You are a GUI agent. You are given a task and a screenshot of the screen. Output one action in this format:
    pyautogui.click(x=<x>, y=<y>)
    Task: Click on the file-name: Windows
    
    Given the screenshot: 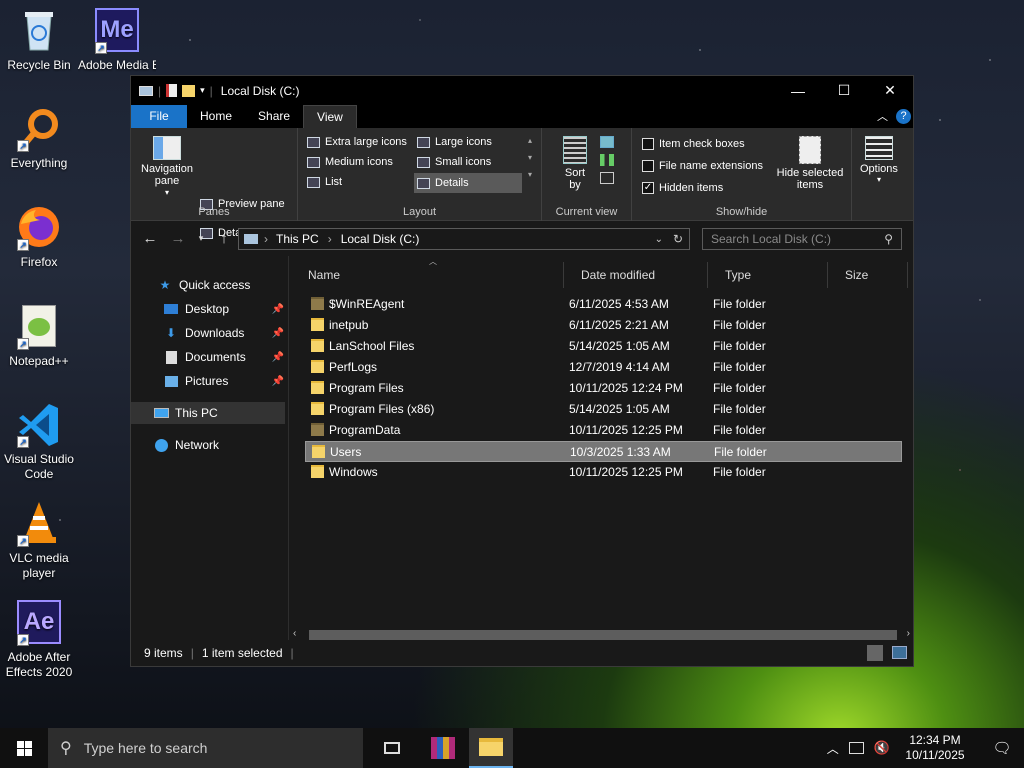 What is the action you would take?
    pyautogui.click(x=353, y=472)
    